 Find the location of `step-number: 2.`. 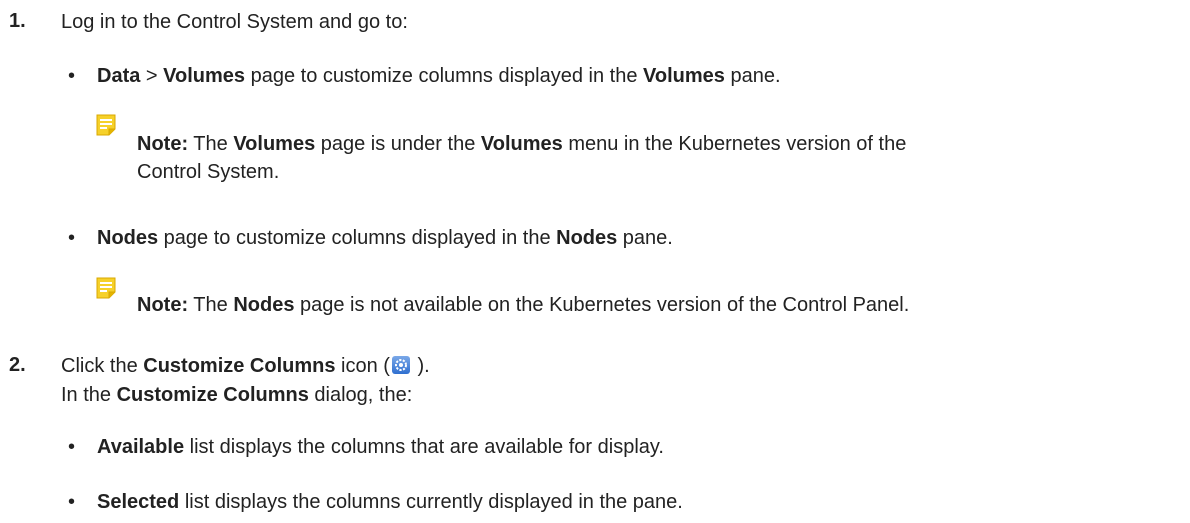

step-number: 2. is located at coordinates (17, 365).